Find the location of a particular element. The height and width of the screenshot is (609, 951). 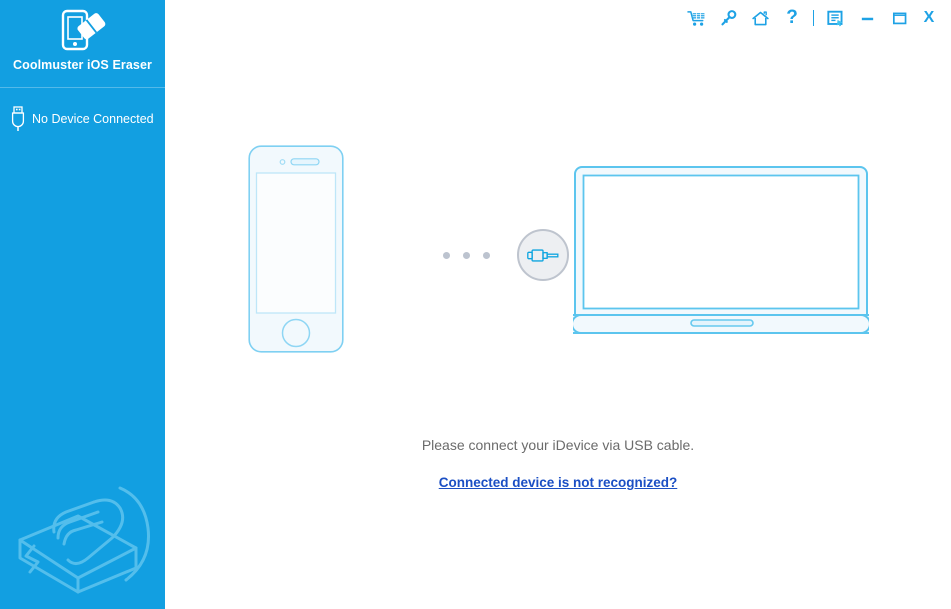

help-label: ? is located at coordinates (792, 17).